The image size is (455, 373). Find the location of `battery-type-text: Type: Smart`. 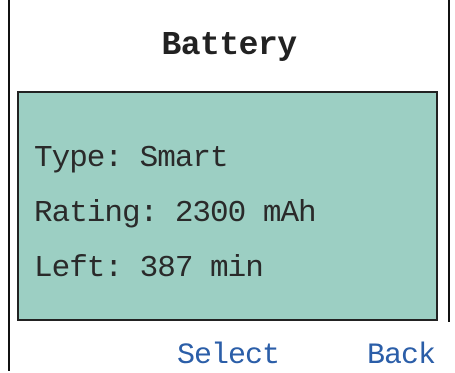

battery-type-text: Type: Smart is located at coordinates (131, 158).